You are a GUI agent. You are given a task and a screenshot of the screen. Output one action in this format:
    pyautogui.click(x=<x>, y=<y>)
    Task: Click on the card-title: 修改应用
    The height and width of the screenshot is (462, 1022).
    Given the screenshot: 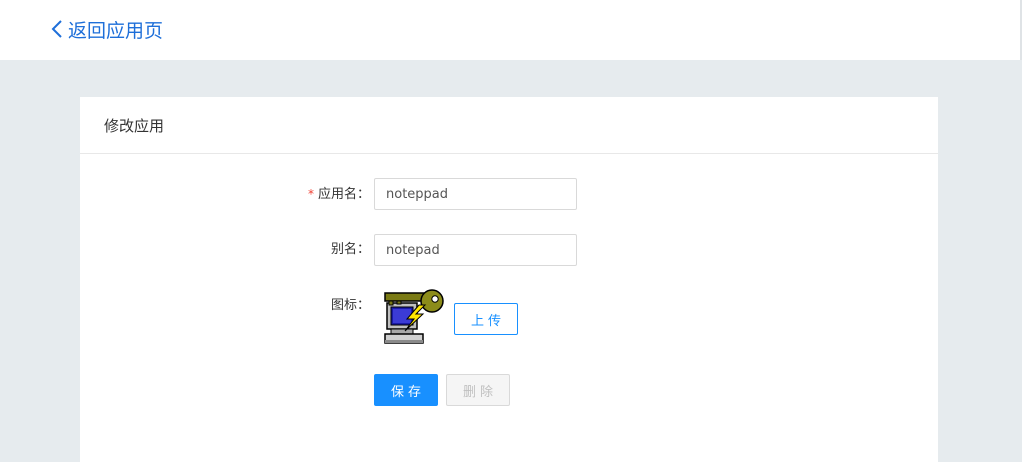 What is the action you would take?
    pyautogui.click(x=509, y=125)
    